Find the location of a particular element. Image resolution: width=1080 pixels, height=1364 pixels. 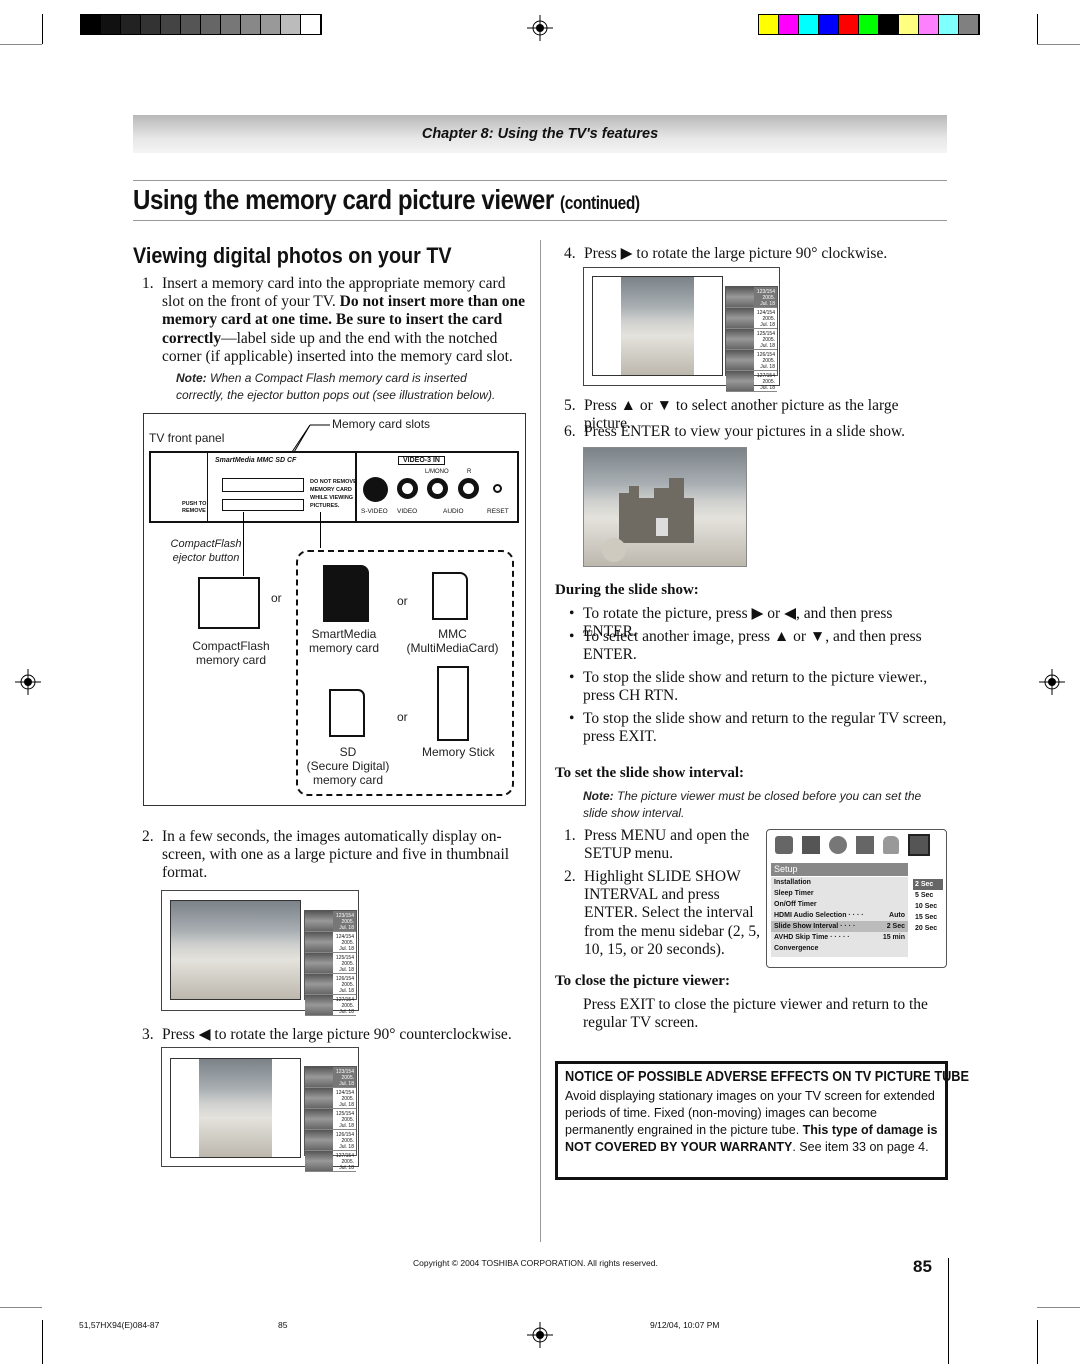

smartmedia-card is located at coordinates (346, 593).